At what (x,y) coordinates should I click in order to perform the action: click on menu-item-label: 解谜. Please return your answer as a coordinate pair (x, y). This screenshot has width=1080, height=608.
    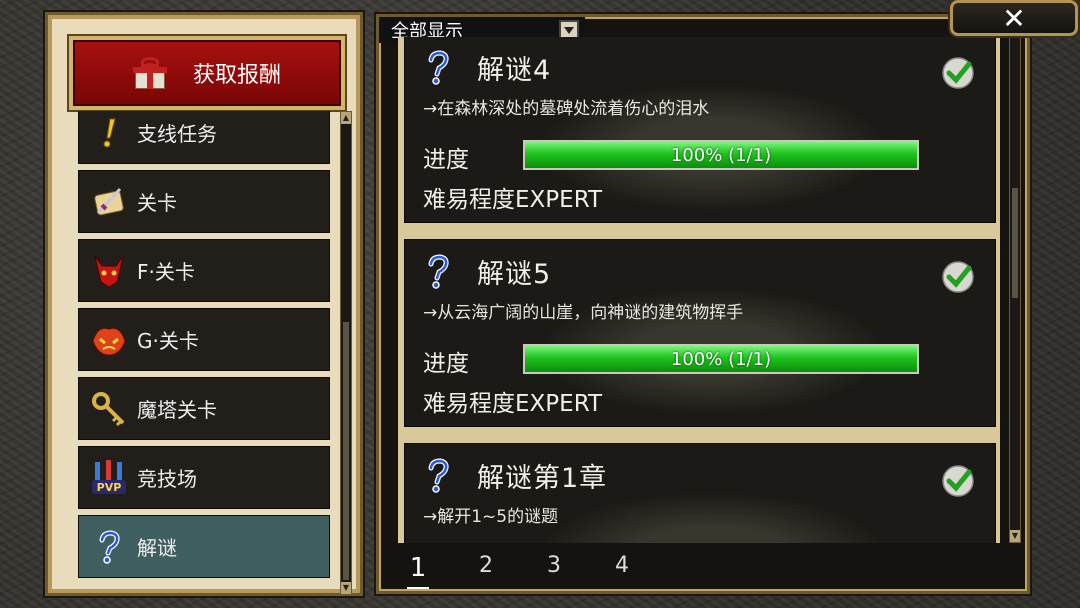
    Looking at the image, I should click on (157, 548).